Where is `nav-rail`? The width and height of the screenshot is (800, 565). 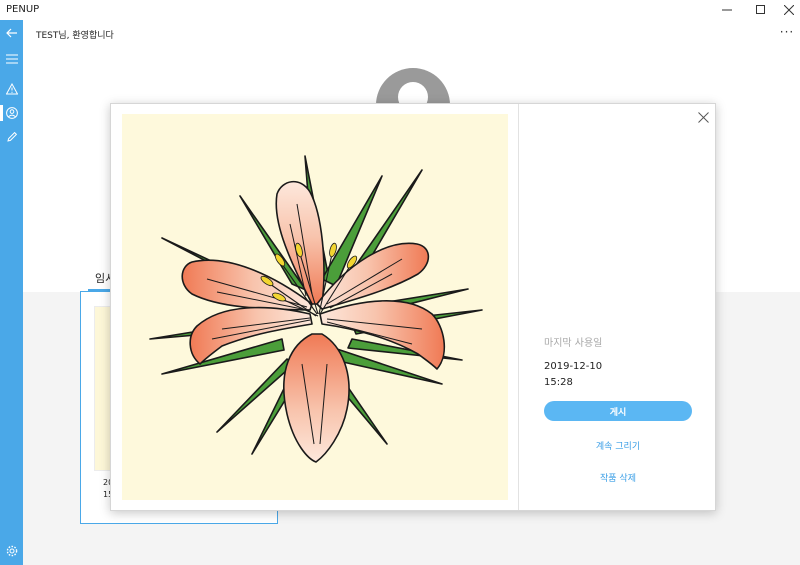 nav-rail is located at coordinates (11, 292).